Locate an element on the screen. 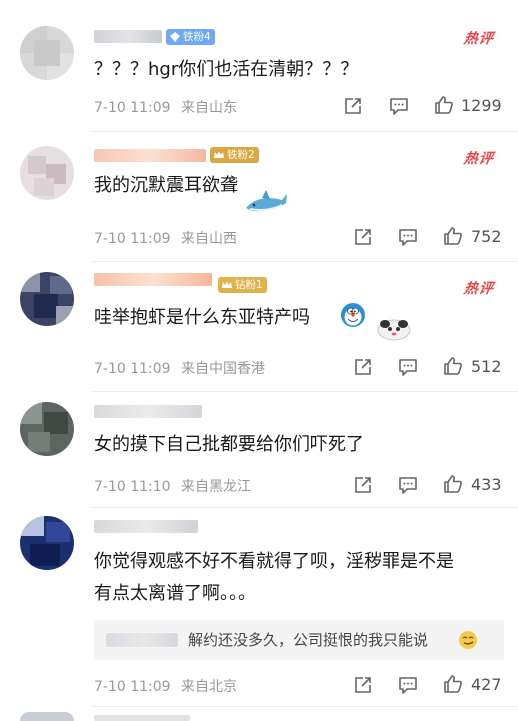 The image size is (518, 721). smirk-emoji-icon is located at coordinates (468, 640).